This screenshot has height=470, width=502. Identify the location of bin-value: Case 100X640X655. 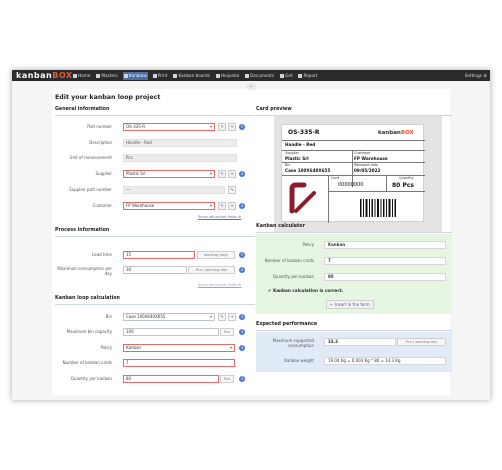
(146, 316).